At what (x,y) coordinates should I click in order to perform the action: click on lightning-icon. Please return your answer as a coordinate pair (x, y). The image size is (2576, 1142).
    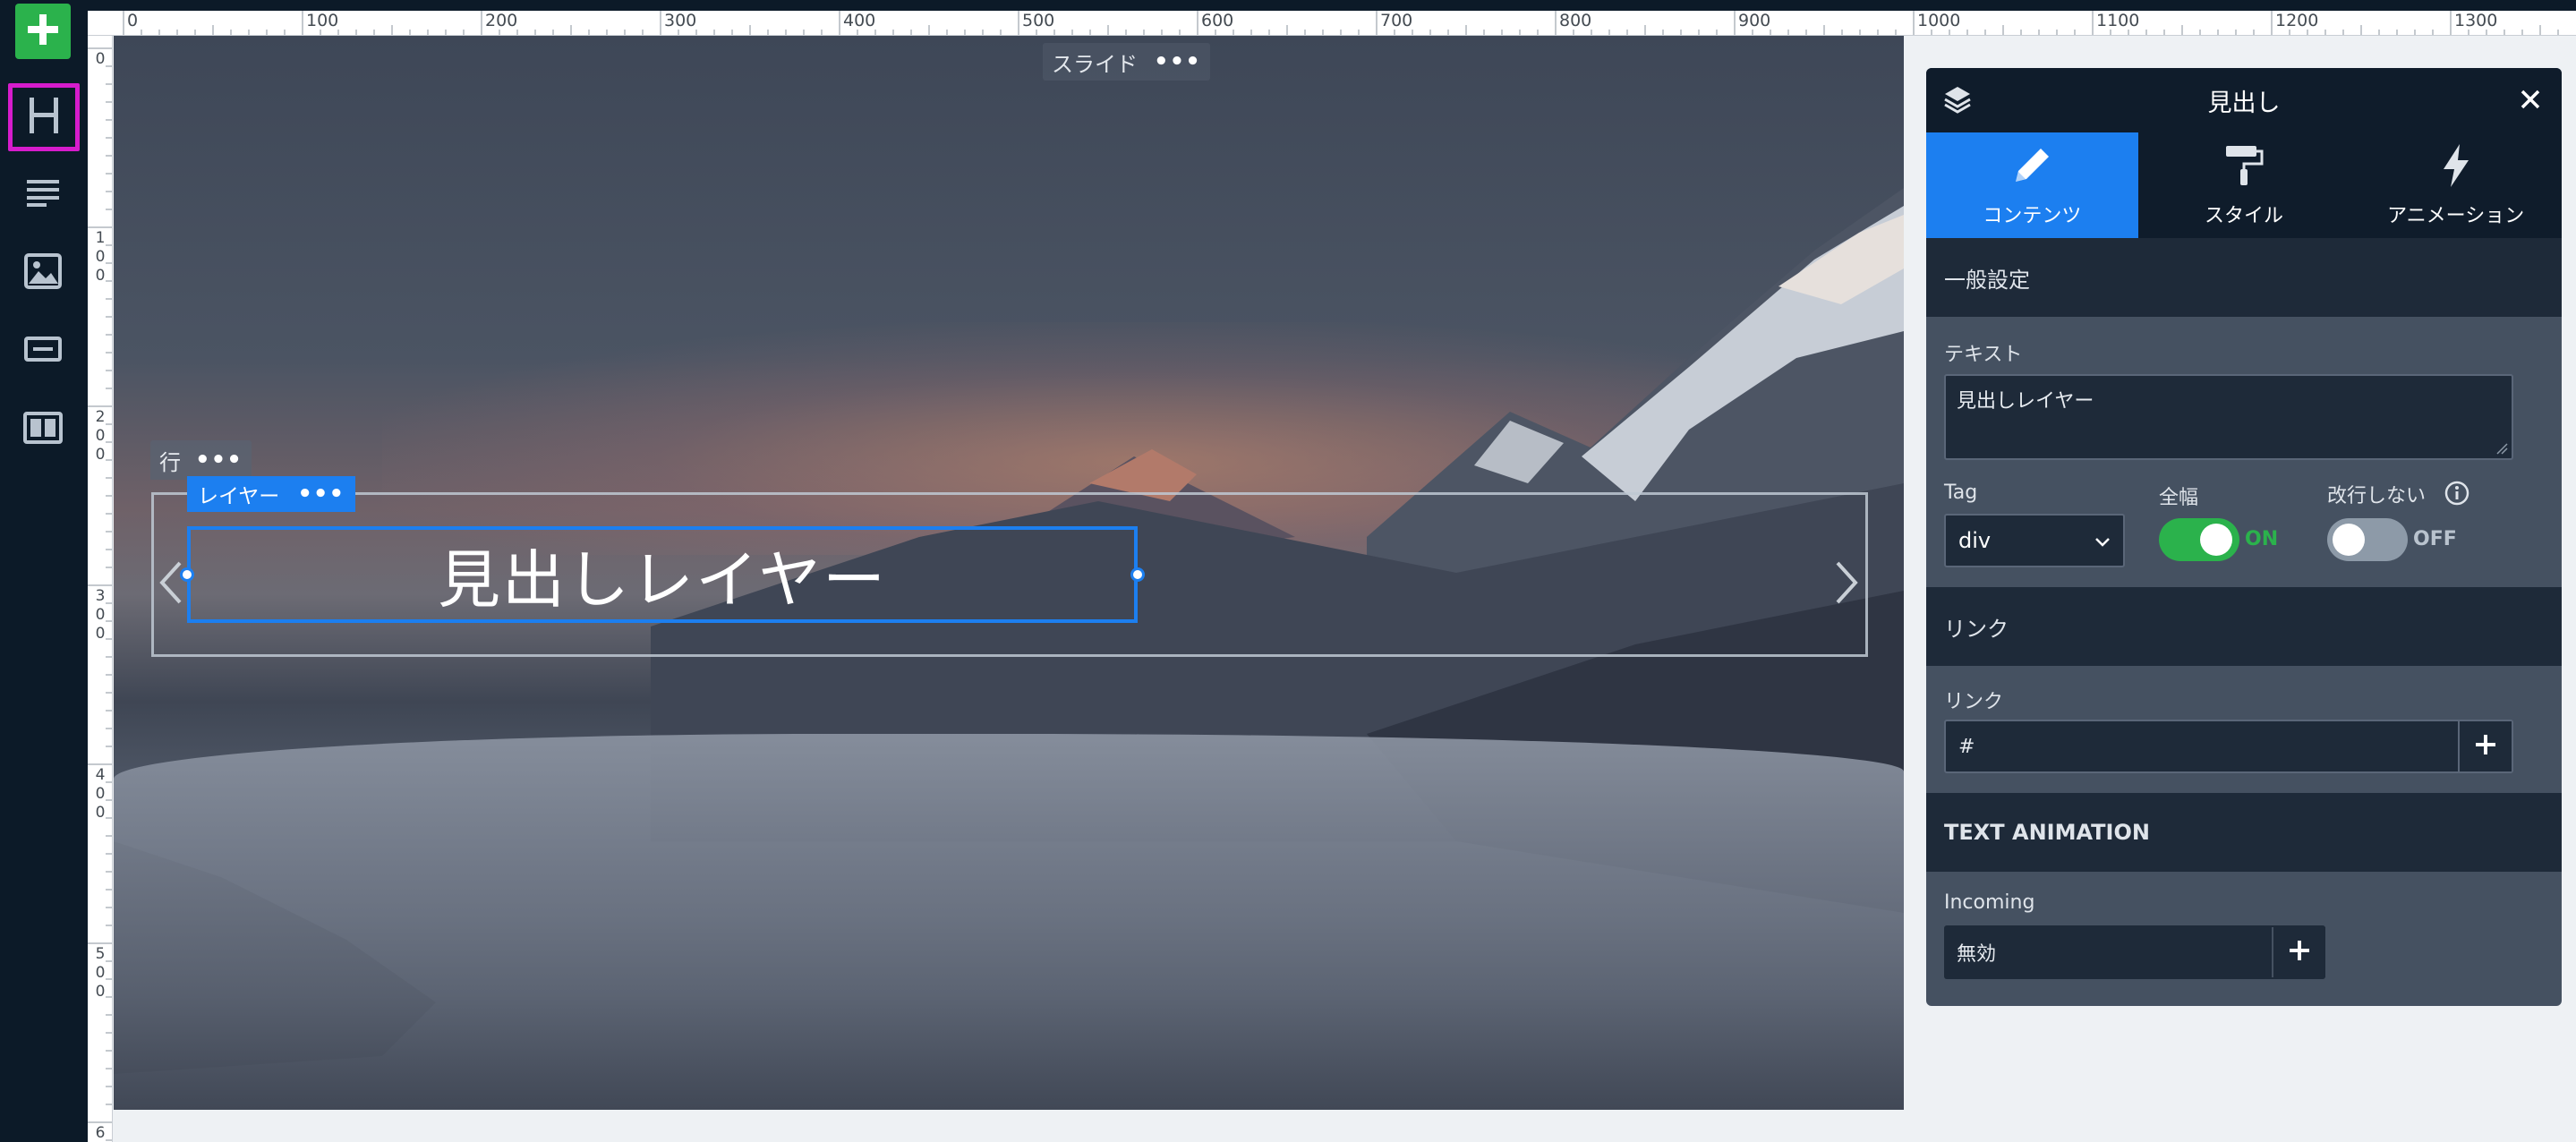
    Looking at the image, I should click on (2456, 167).